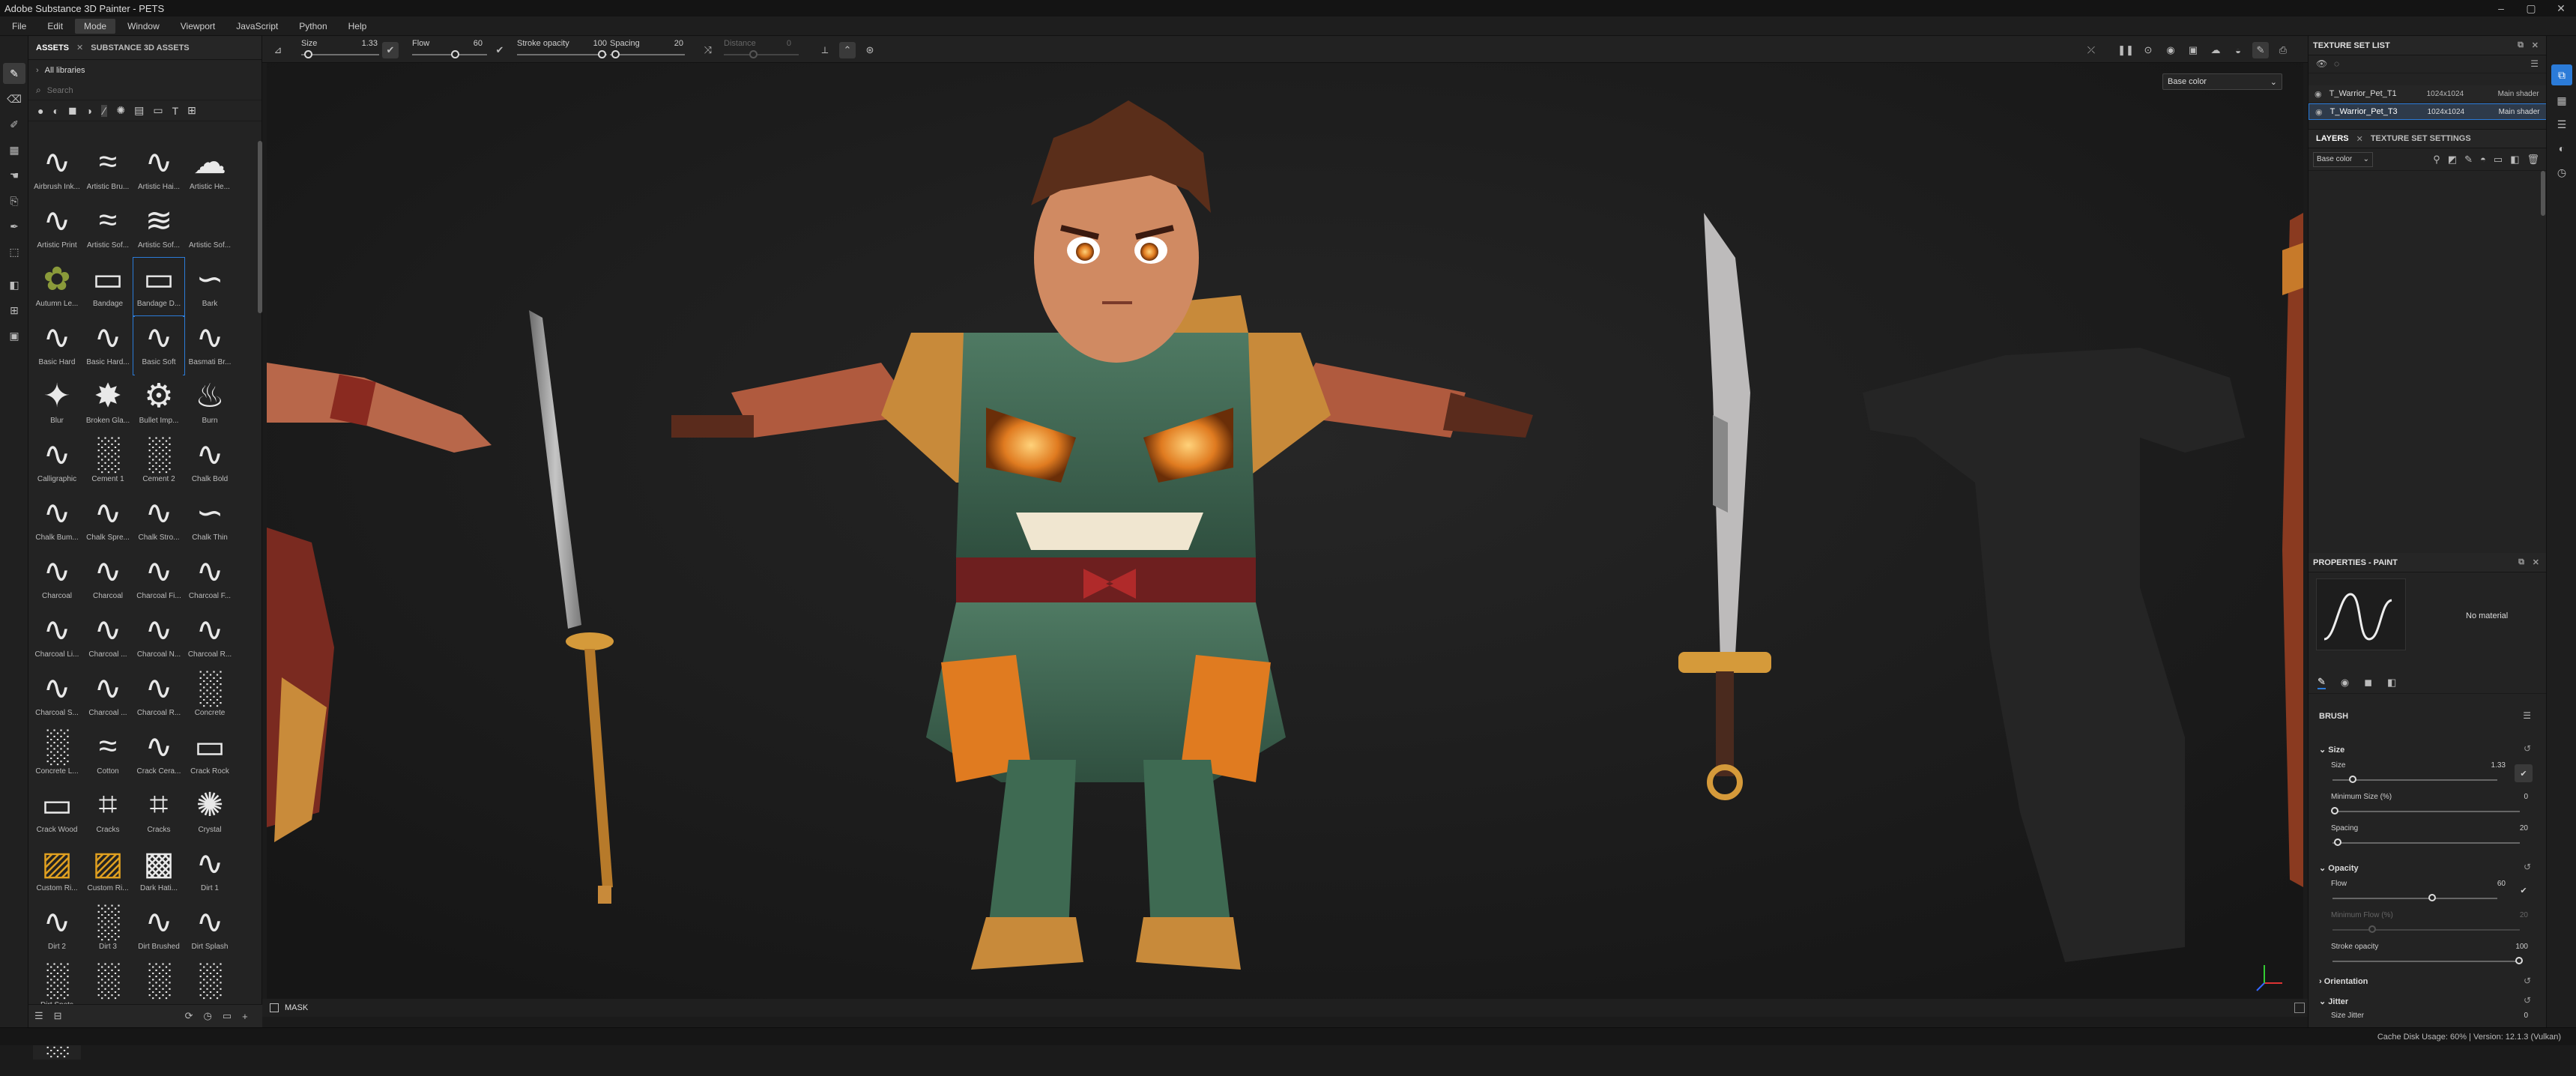 The width and height of the screenshot is (2576, 1076). I want to click on menu-window: Window, so click(143, 26).